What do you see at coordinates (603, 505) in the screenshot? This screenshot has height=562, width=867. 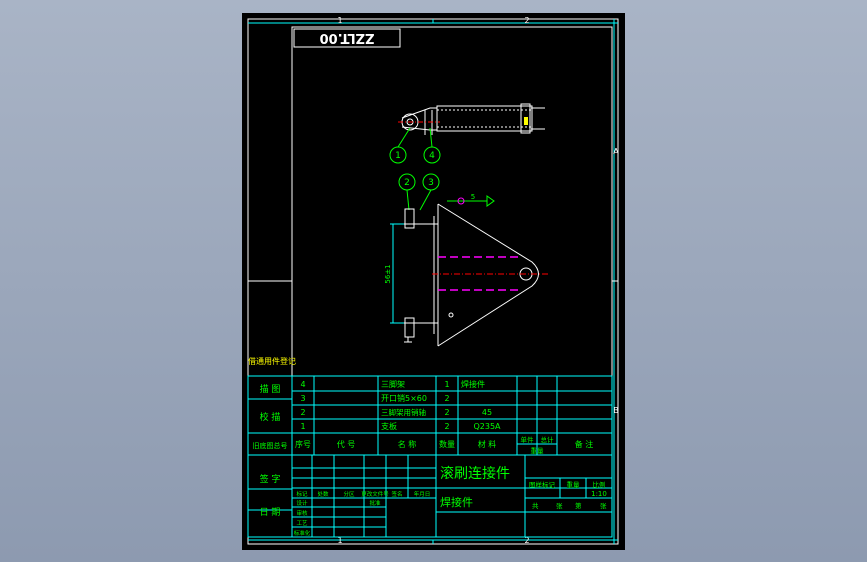 I see `sheet-no-suffix: 张` at bounding box center [603, 505].